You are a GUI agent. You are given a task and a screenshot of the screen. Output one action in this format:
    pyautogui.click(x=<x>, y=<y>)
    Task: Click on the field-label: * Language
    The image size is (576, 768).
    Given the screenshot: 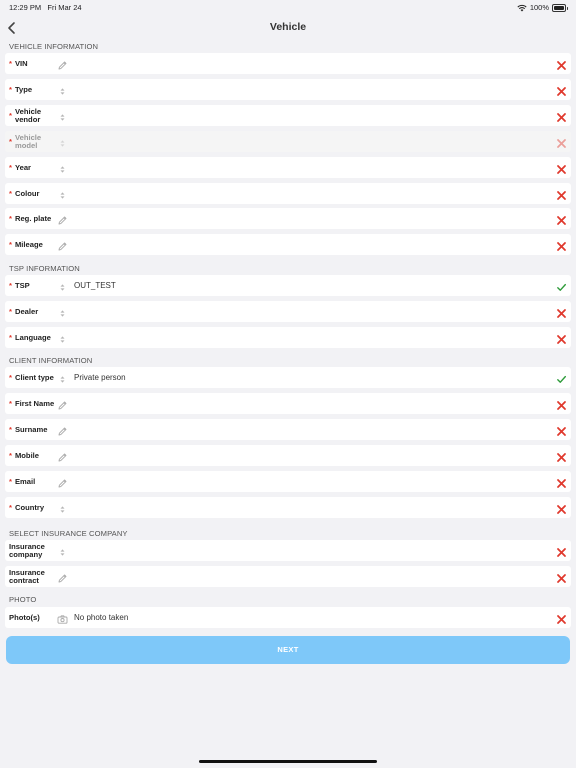 What is the action you would take?
    pyautogui.click(x=32, y=337)
    